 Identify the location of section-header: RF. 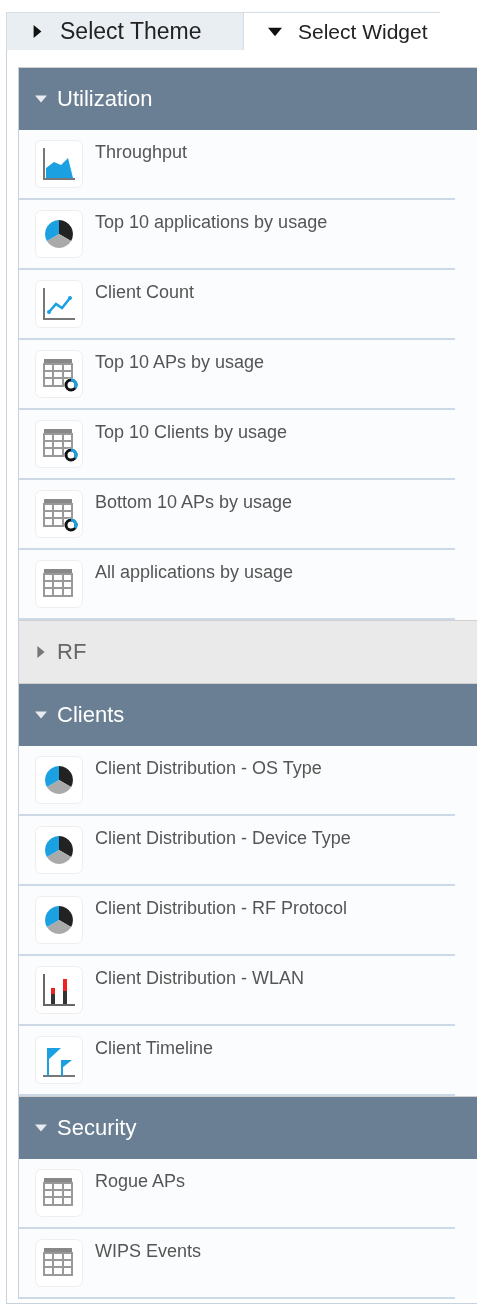
(248, 651).